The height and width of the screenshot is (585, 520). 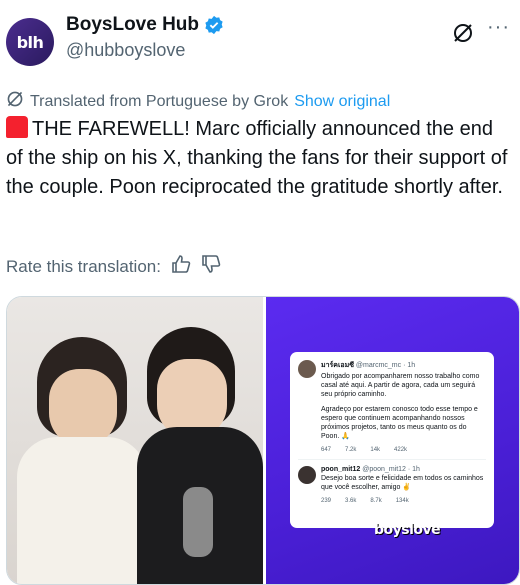 I want to click on show-original-link: Show original, so click(x=342, y=102).